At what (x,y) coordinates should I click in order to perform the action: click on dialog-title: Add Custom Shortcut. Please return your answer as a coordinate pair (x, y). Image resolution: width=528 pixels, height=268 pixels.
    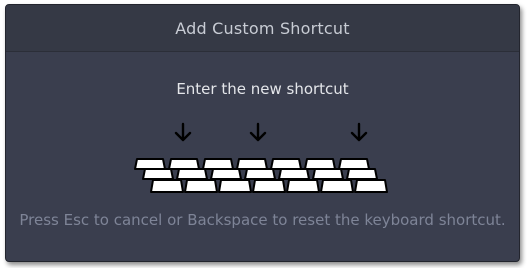
    Looking at the image, I should click on (262, 28).